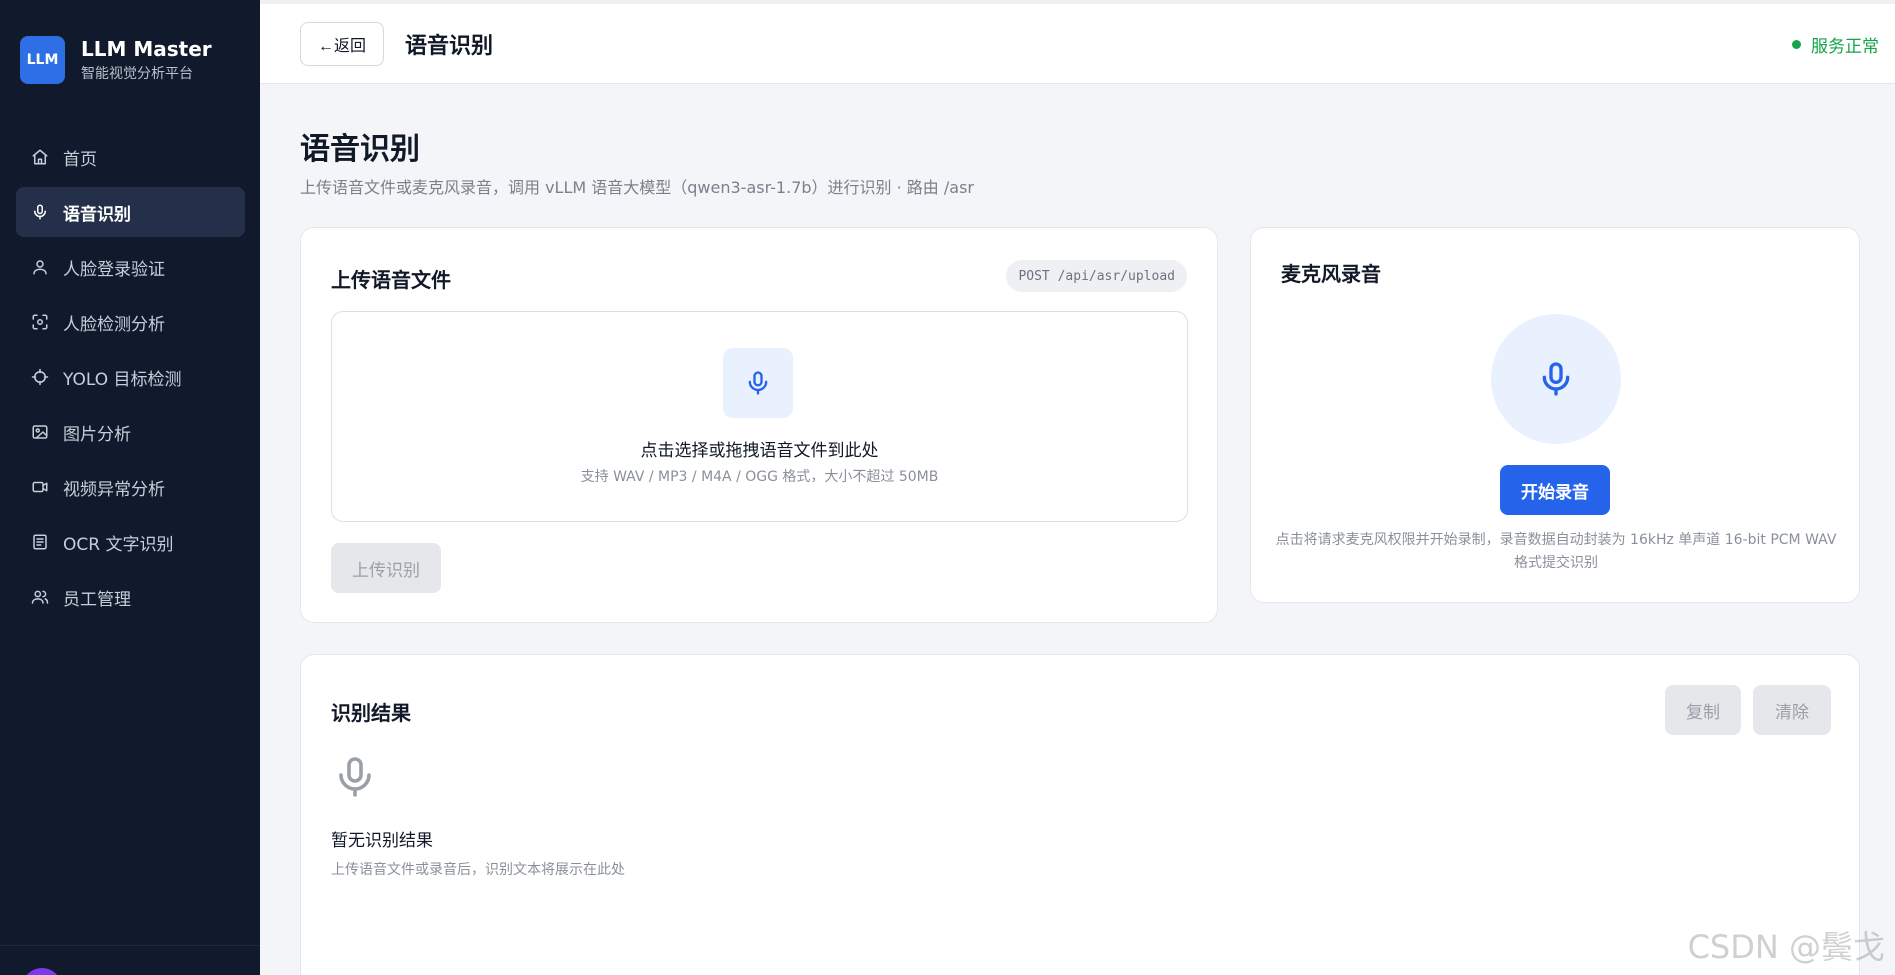  What do you see at coordinates (758, 383) in the screenshot?
I see `dropzone-mic-icon` at bounding box center [758, 383].